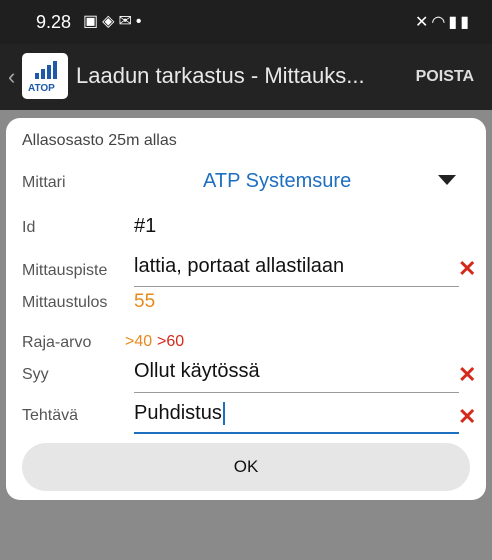 The width and height of the screenshot is (492, 560). Describe the element at coordinates (246, 22) in the screenshot. I see `status-bar: 9.28 ▣◈✉• ✕◠▮▮` at that location.